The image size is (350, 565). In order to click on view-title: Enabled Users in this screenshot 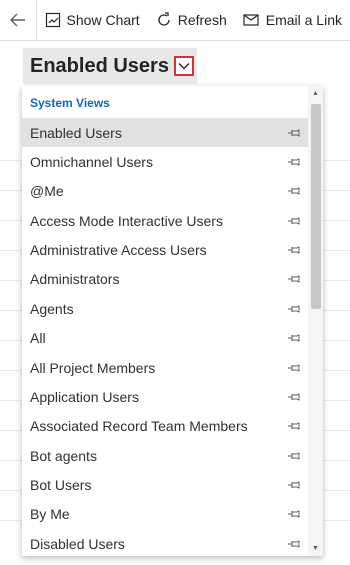, I will do `click(99, 65)`.